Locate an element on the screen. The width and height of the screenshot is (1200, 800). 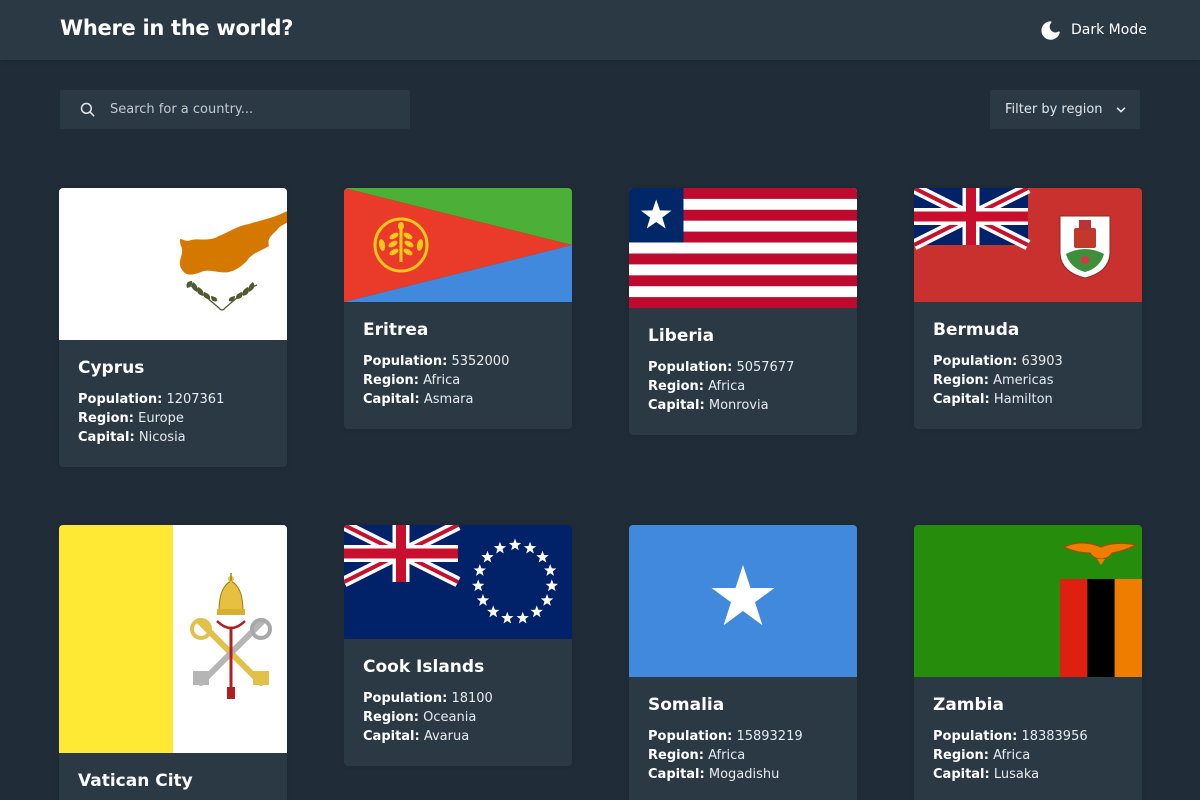
vatican-flag is located at coordinates (173, 639).